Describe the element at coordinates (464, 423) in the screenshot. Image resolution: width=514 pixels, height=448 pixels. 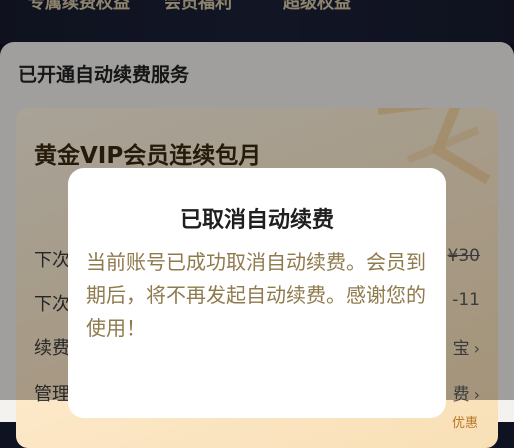
I see `discount-note: 优惠` at that location.